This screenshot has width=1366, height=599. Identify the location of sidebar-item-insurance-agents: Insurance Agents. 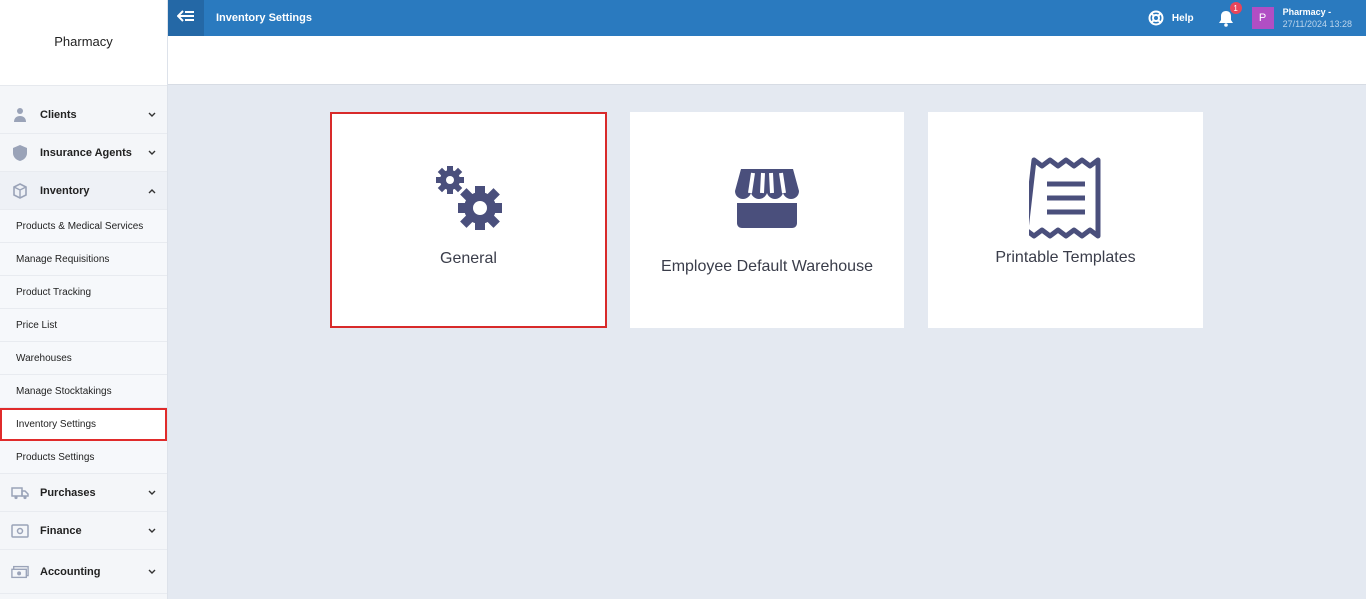
(83, 153).